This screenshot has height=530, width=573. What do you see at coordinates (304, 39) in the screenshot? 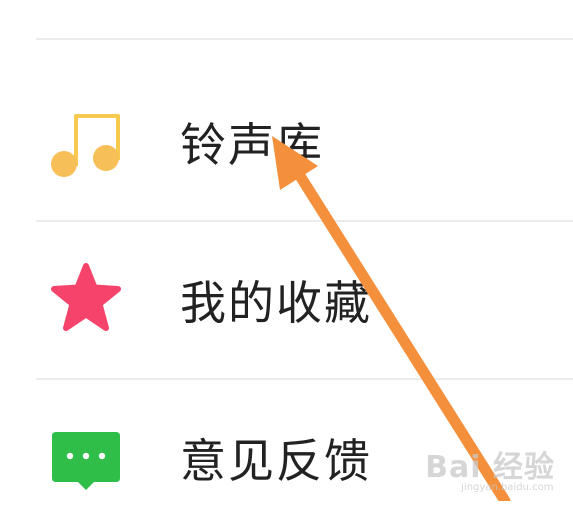
I see `divider` at bounding box center [304, 39].